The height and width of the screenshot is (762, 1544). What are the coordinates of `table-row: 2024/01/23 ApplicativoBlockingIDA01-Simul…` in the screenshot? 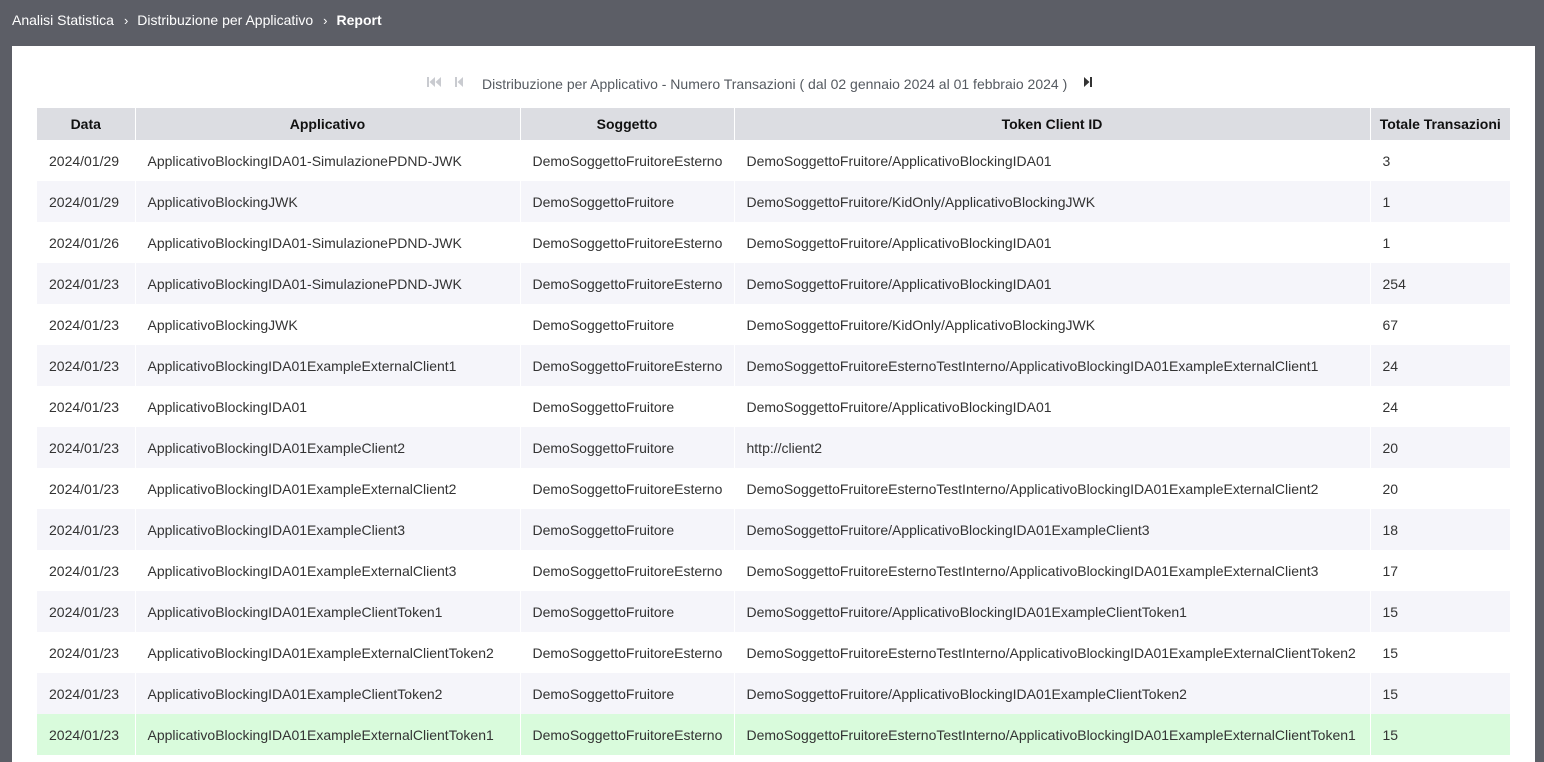 It's located at (773, 283).